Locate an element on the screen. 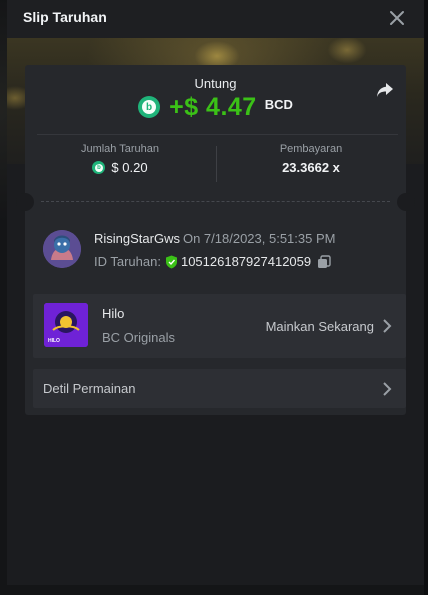 The width and height of the screenshot is (428, 595). modal-title: Slip Taruhan is located at coordinates (65, 17).